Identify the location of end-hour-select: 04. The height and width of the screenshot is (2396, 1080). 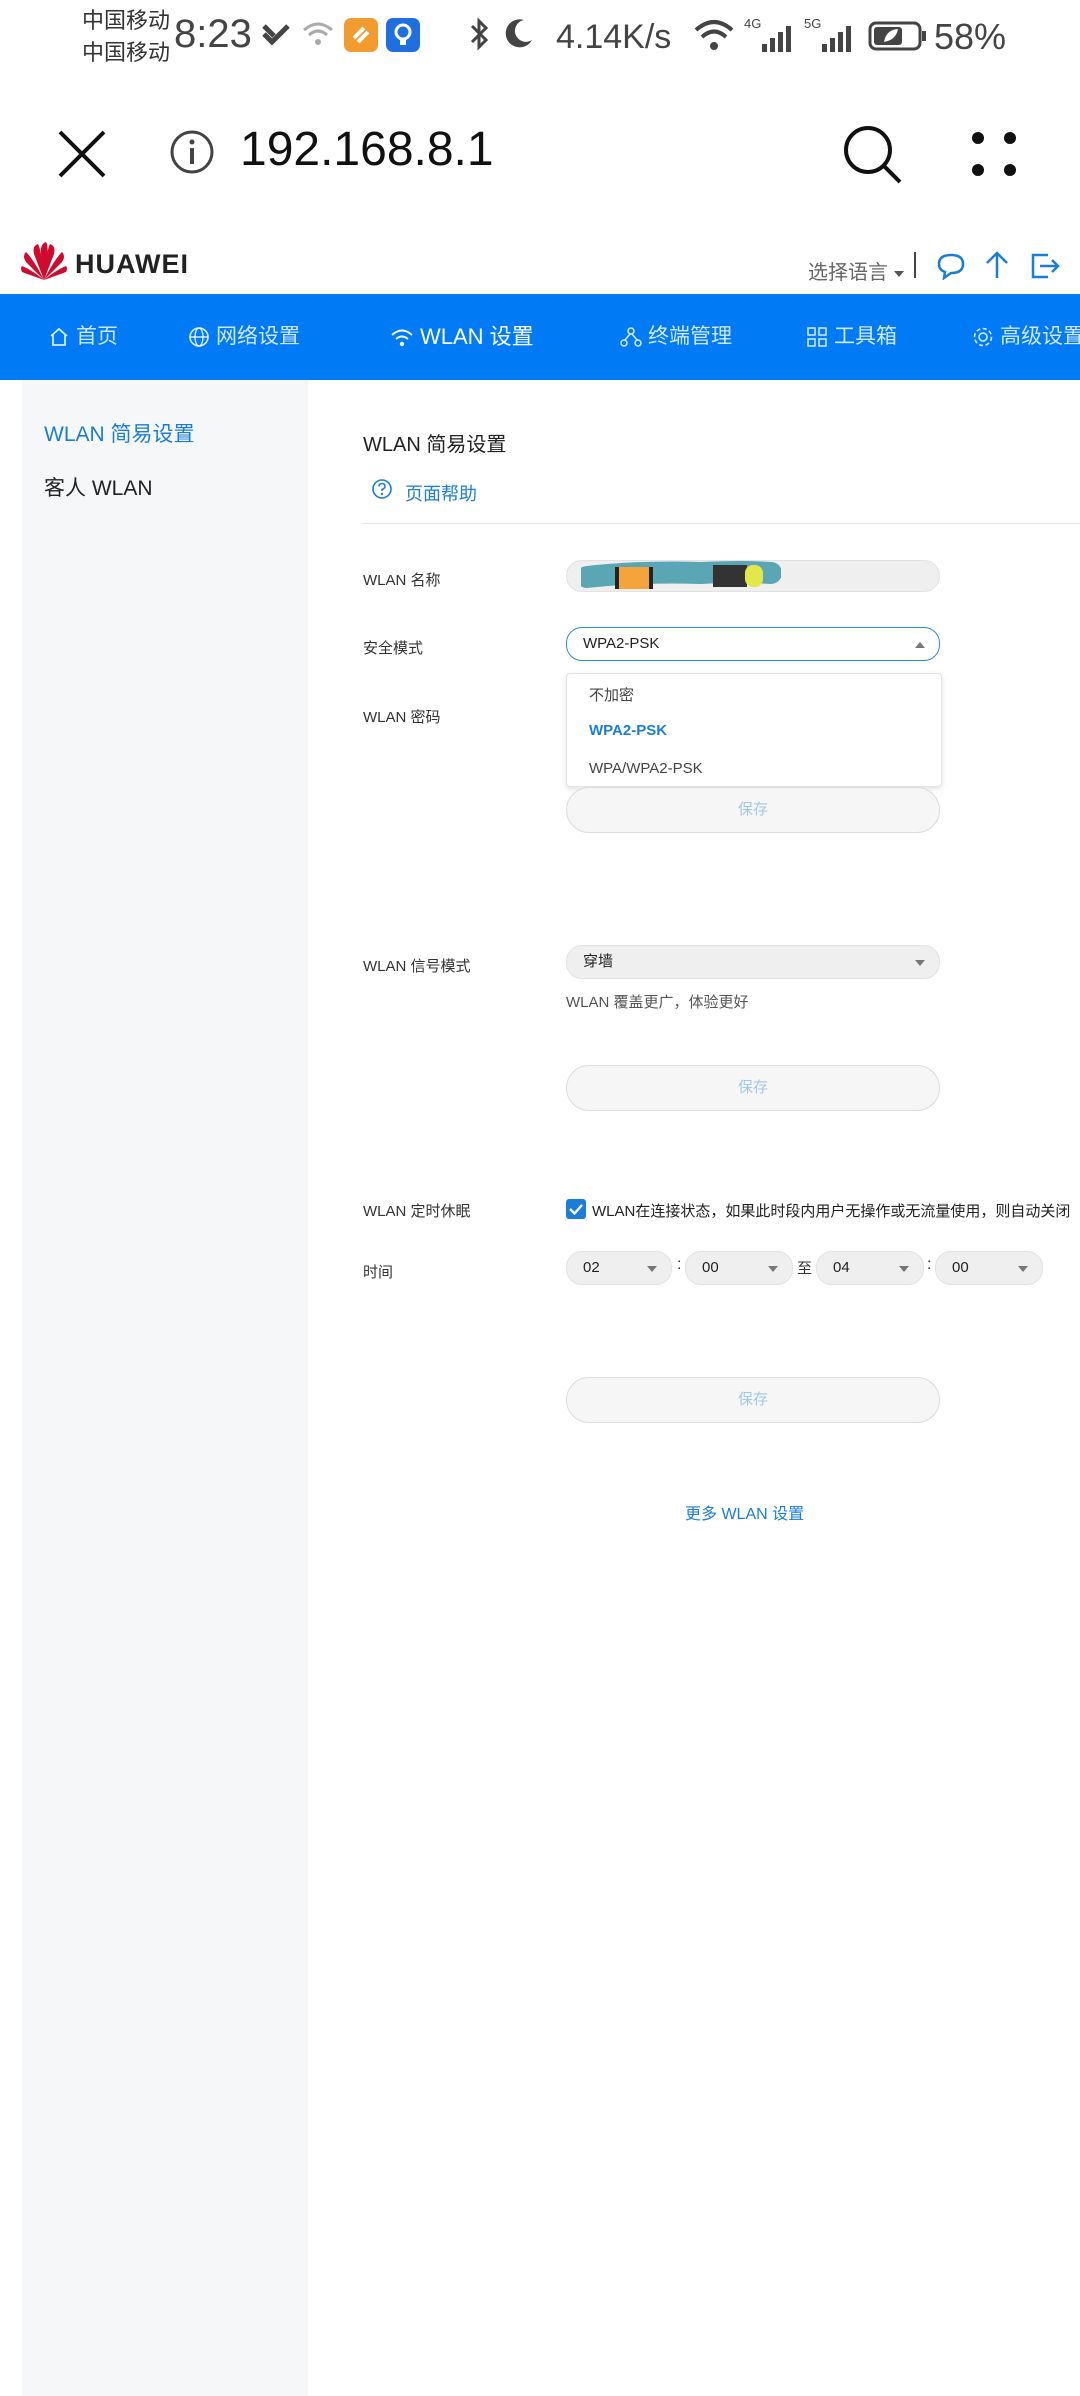
(870, 1268).